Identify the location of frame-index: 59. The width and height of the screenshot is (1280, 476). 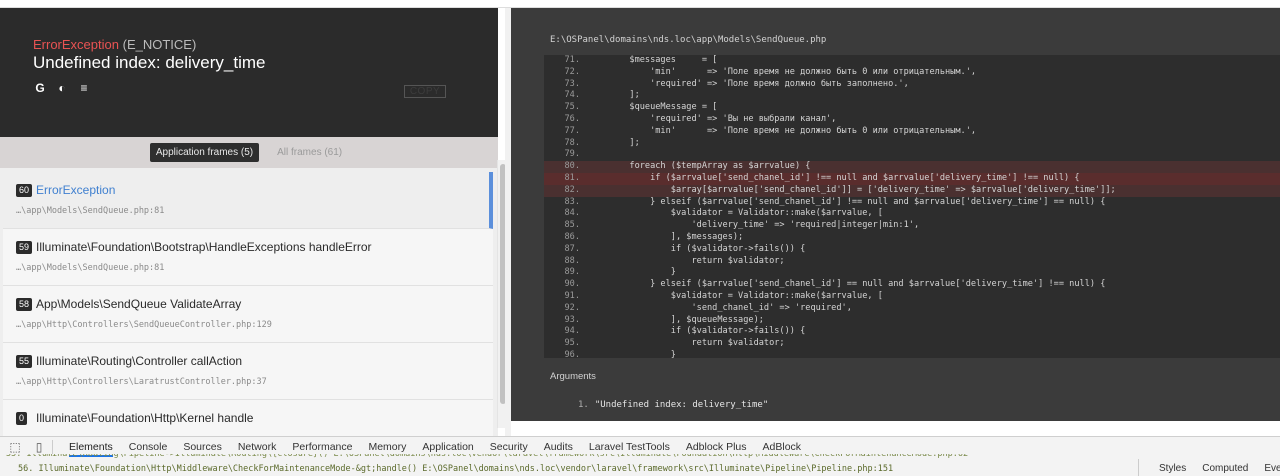
(24, 247).